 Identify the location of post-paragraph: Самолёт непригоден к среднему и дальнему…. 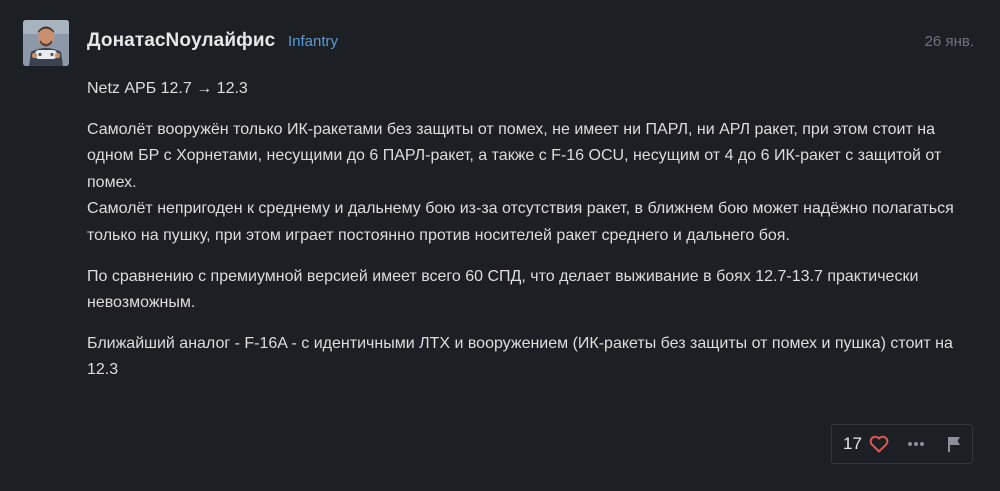
(520, 222).